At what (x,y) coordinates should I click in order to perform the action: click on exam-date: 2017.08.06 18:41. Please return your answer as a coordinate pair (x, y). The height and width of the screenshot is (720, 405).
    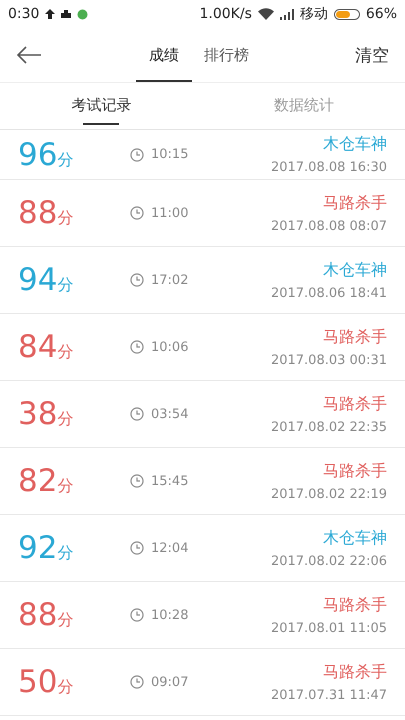
    Looking at the image, I should click on (328, 293).